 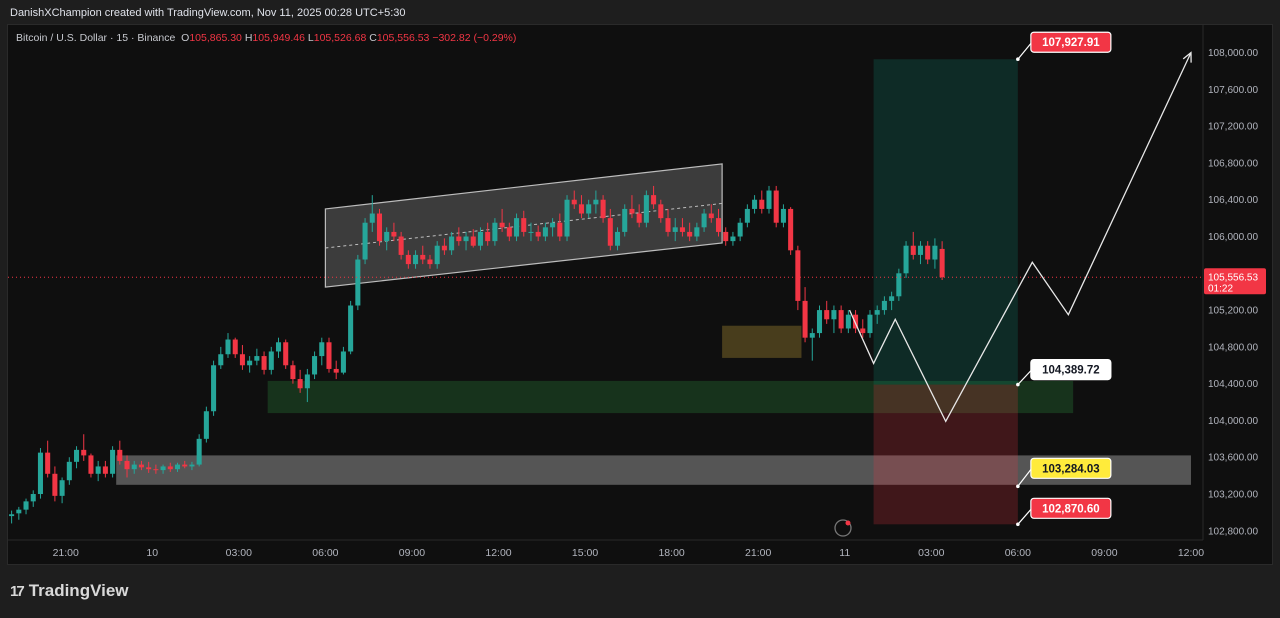 I want to click on price-tick-label: 107,200.00, so click(x=1233, y=127).